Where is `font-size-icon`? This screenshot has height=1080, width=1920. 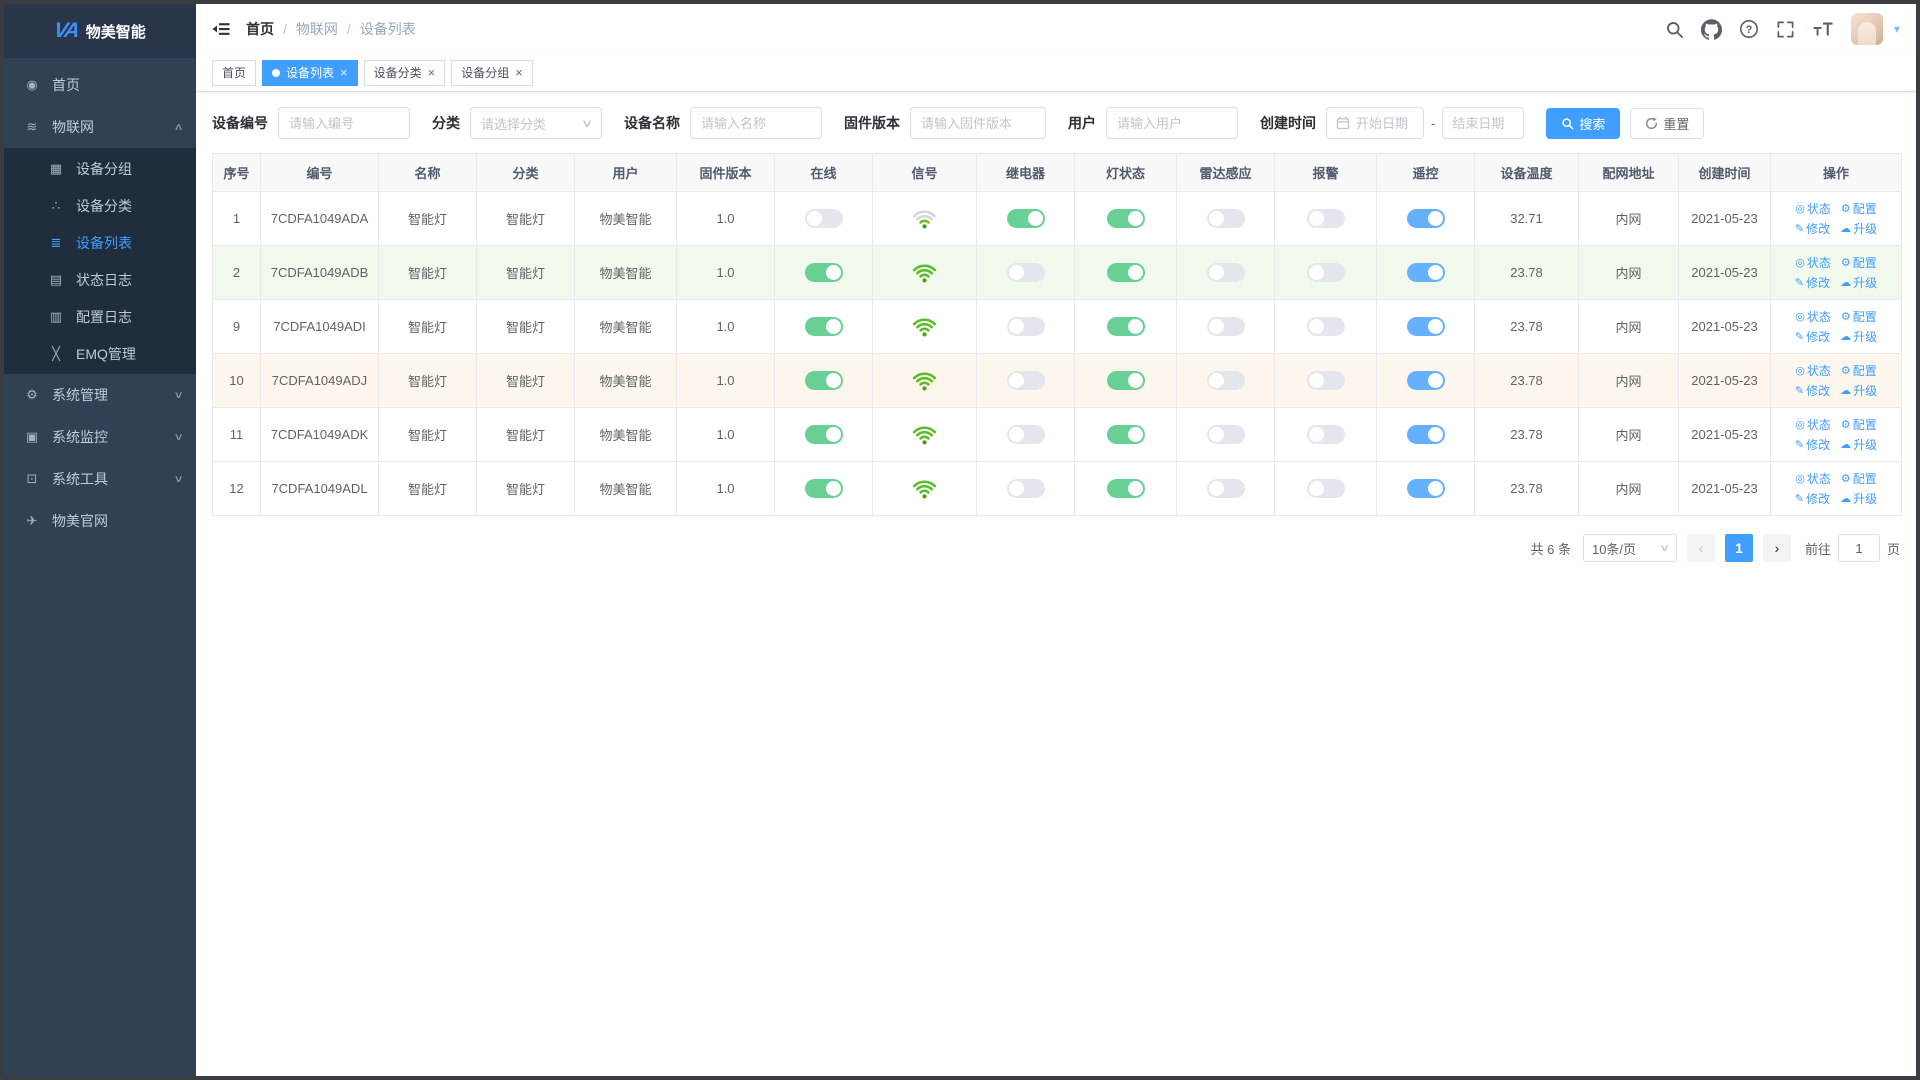 font-size-icon is located at coordinates (1823, 29).